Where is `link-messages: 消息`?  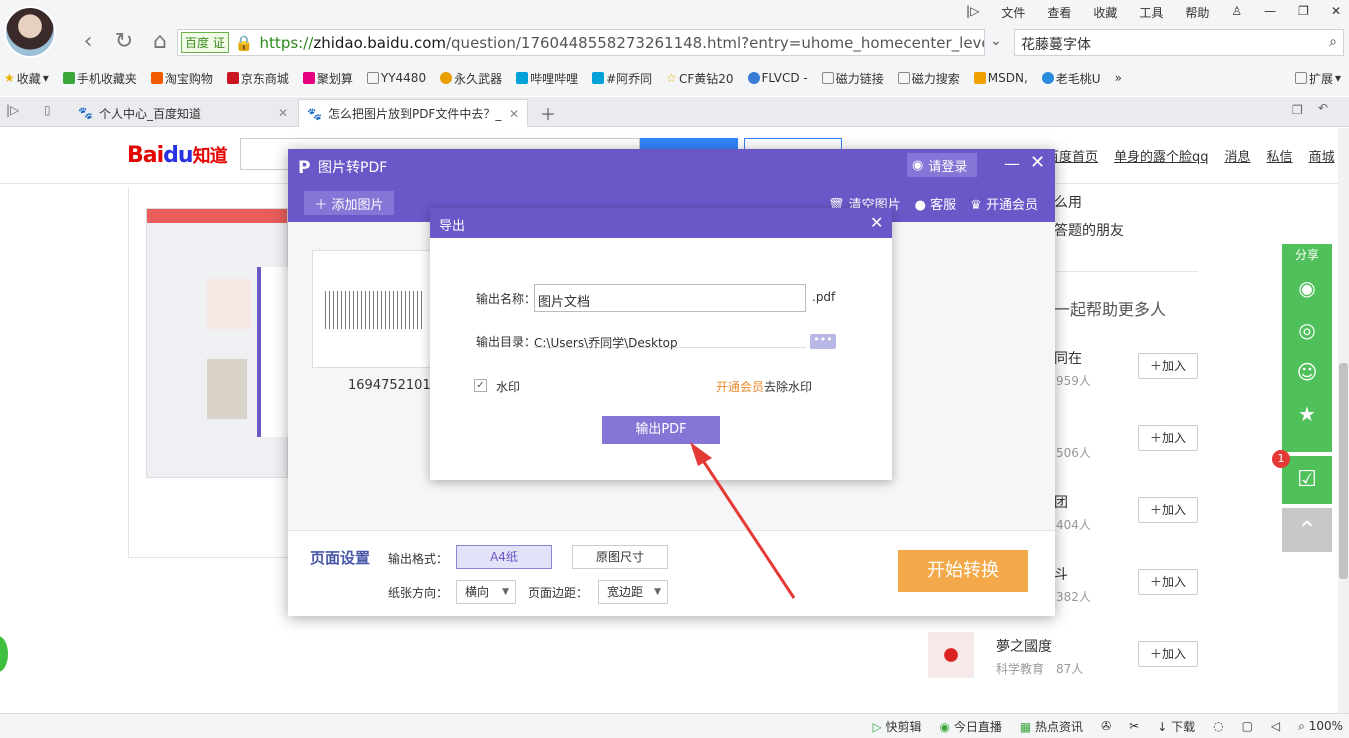
link-messages: 消息 is located at coordinates (1238, 155).